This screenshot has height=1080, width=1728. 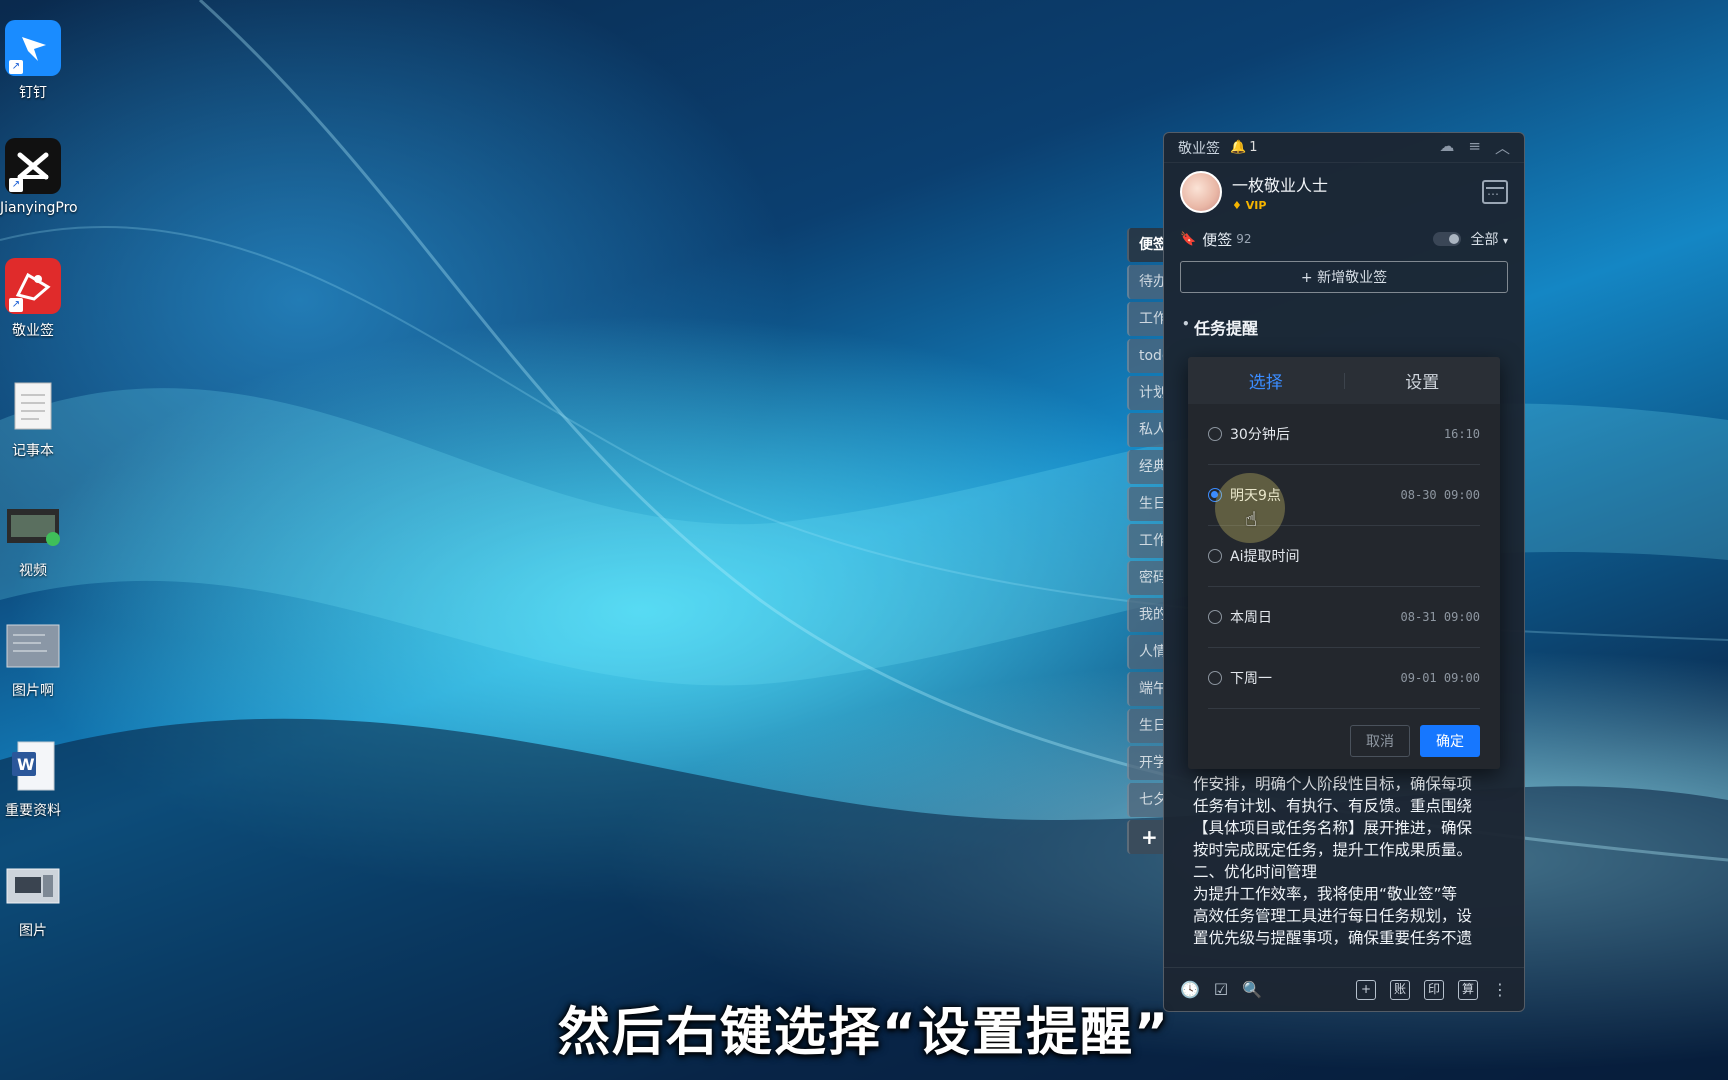 I want to click on side-tab: 密码, so click(x=1145, y=578).